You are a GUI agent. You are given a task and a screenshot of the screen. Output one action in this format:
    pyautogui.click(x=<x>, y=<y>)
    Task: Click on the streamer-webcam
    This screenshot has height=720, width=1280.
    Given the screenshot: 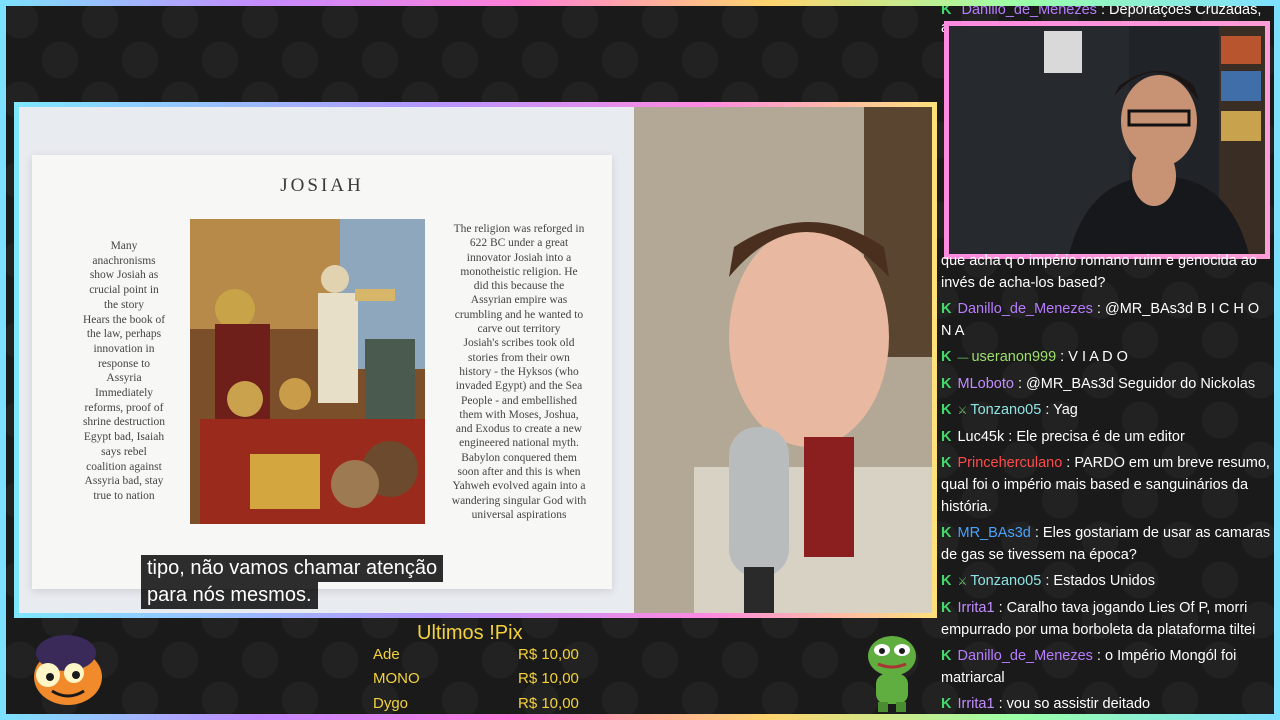 What is the action you would take?
    pyautogui.click(x=1107, y=140)
    